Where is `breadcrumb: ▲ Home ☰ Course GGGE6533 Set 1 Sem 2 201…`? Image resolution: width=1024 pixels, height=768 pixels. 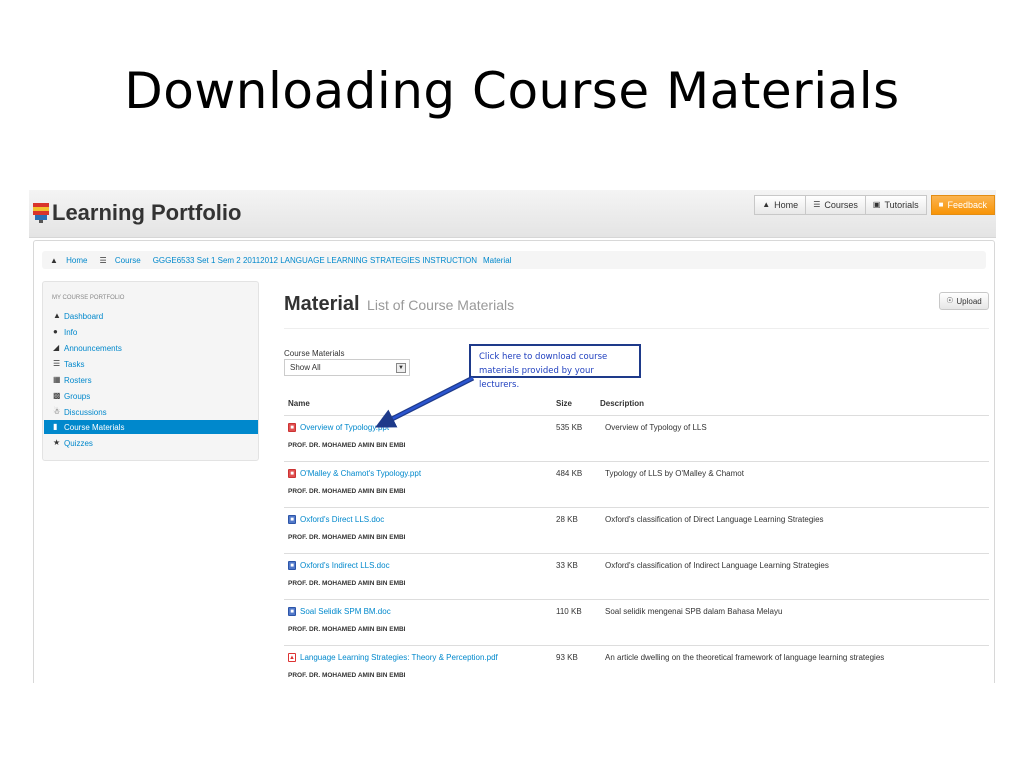 breadcrumb: ▲ Home ☰ Course GGGE6533 Set 1 Sem 2 201… is located at coordinates (514, 260).